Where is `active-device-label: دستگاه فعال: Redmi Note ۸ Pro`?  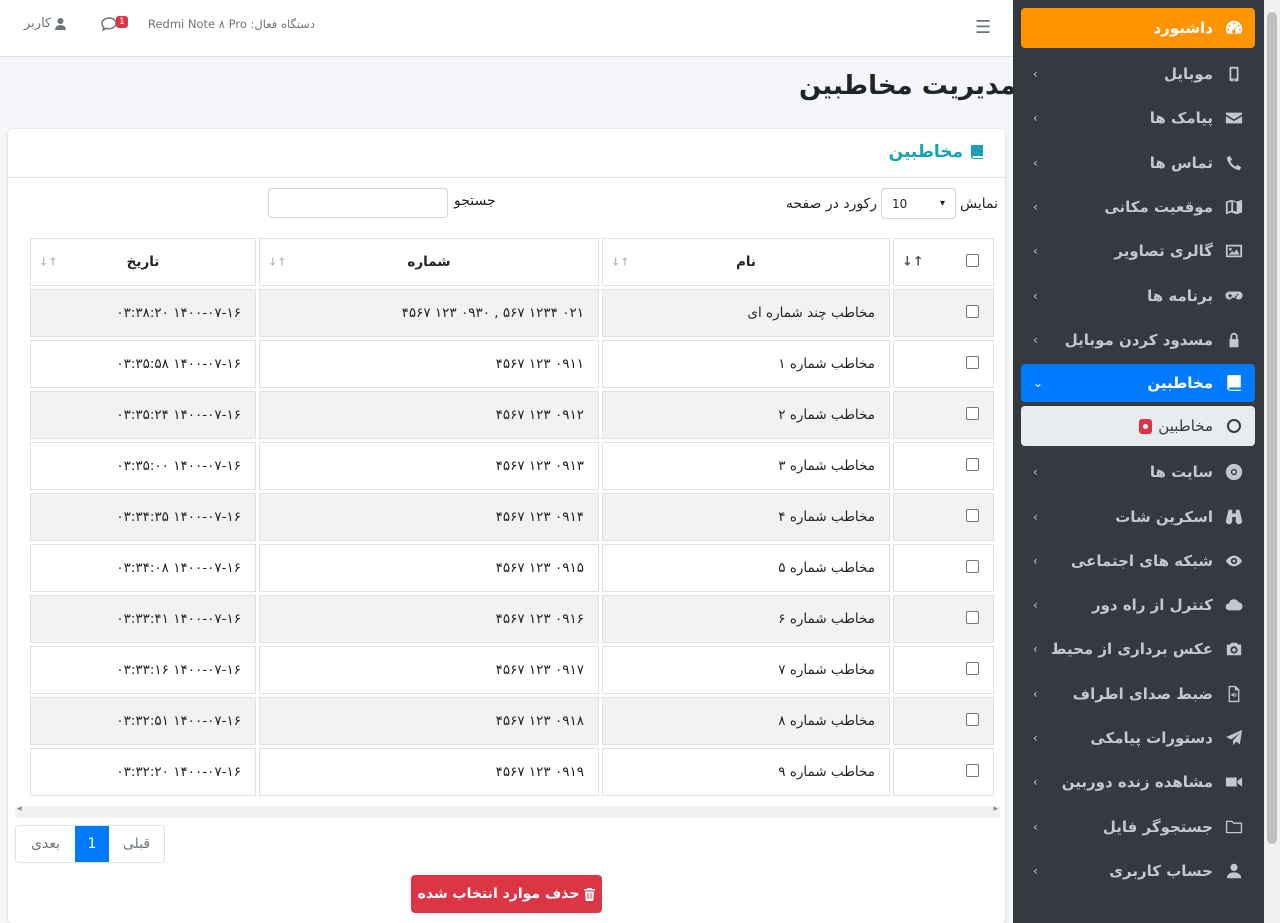
active-device-label: دستگاه فعال: Redmi Note ۸ Pro is located at coordinates (232, 24).